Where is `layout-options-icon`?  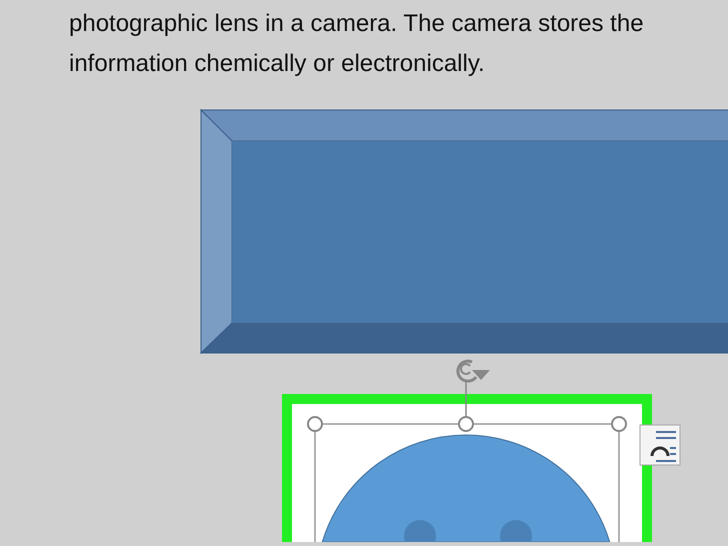
layout-options-icon is located at coordinates (660, 445).